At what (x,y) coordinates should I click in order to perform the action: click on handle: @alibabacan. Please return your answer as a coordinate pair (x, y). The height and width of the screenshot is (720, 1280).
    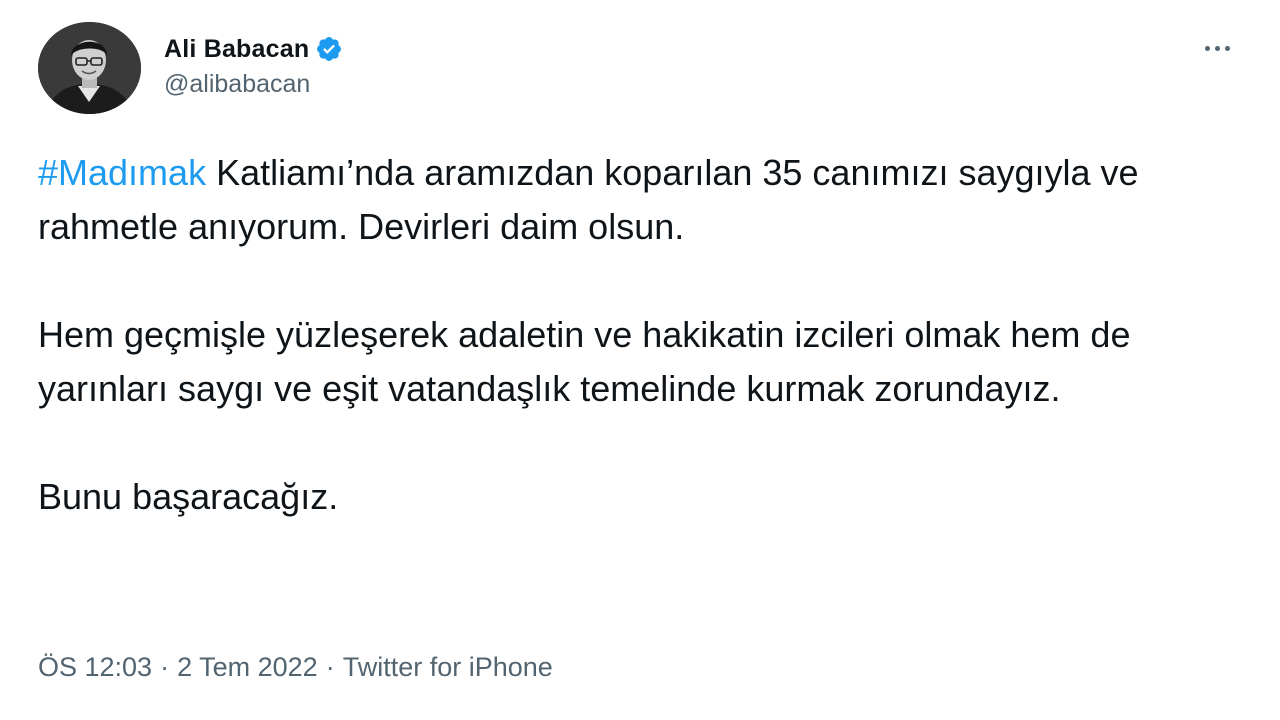
    Looking at the image, I should click on (253, 84).